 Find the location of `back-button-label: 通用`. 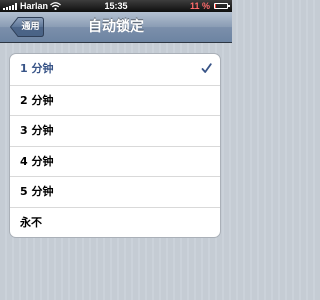

back-button-label: 通用 is located at coordinates (30, 27).